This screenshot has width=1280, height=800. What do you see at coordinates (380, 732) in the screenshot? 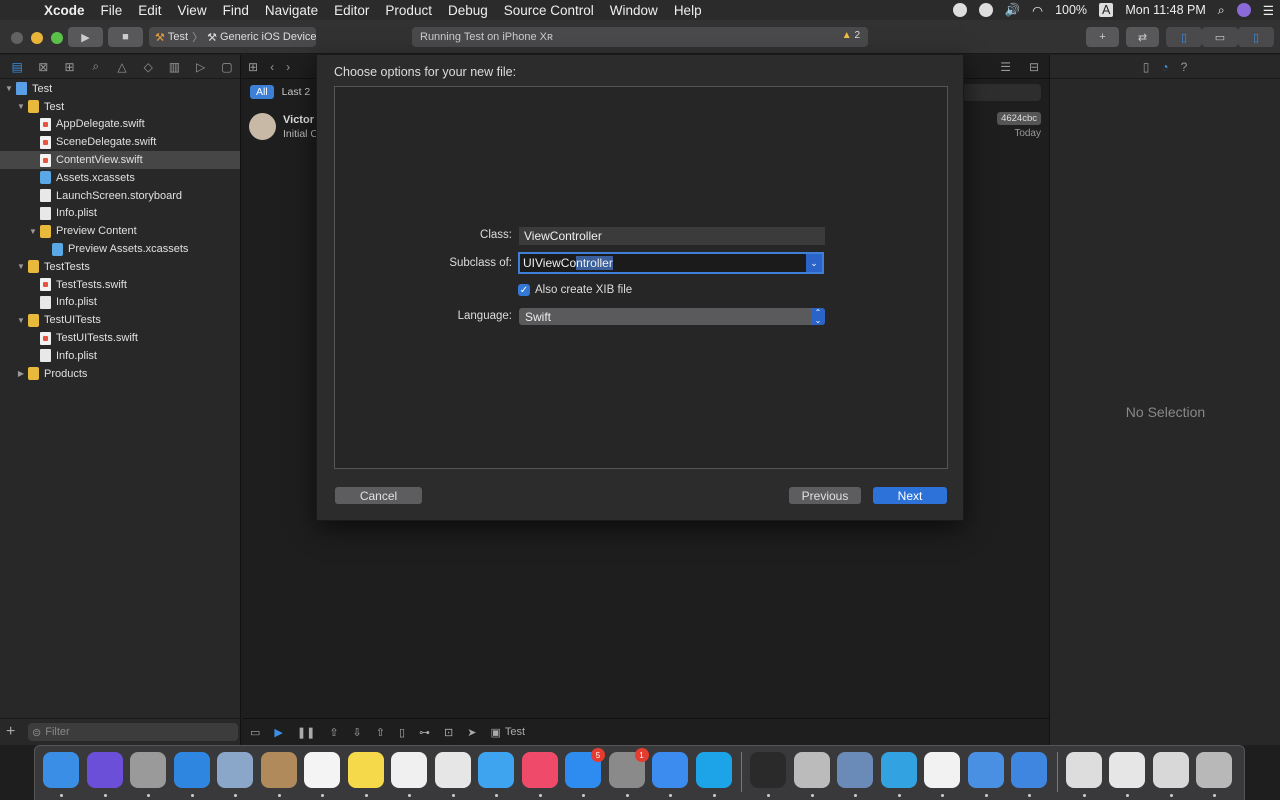
I see `step-out-icon: ⇧` at bounding box center [380, 732].